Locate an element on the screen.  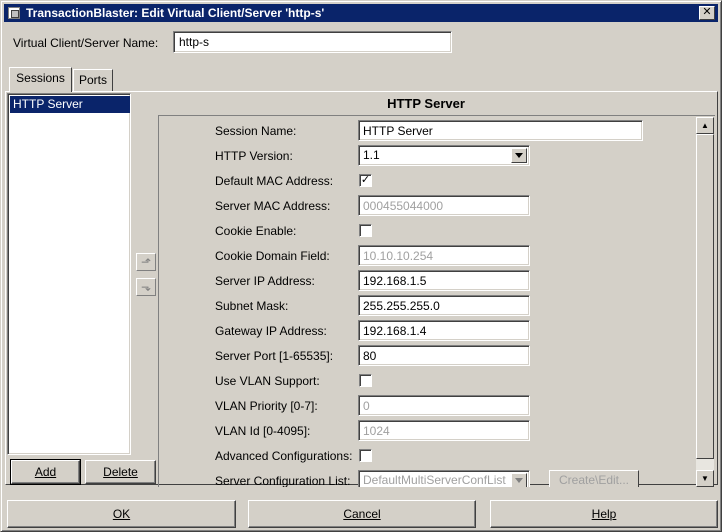
row-advanced: Advanced Configurations: is located at coordinates (427, 455).